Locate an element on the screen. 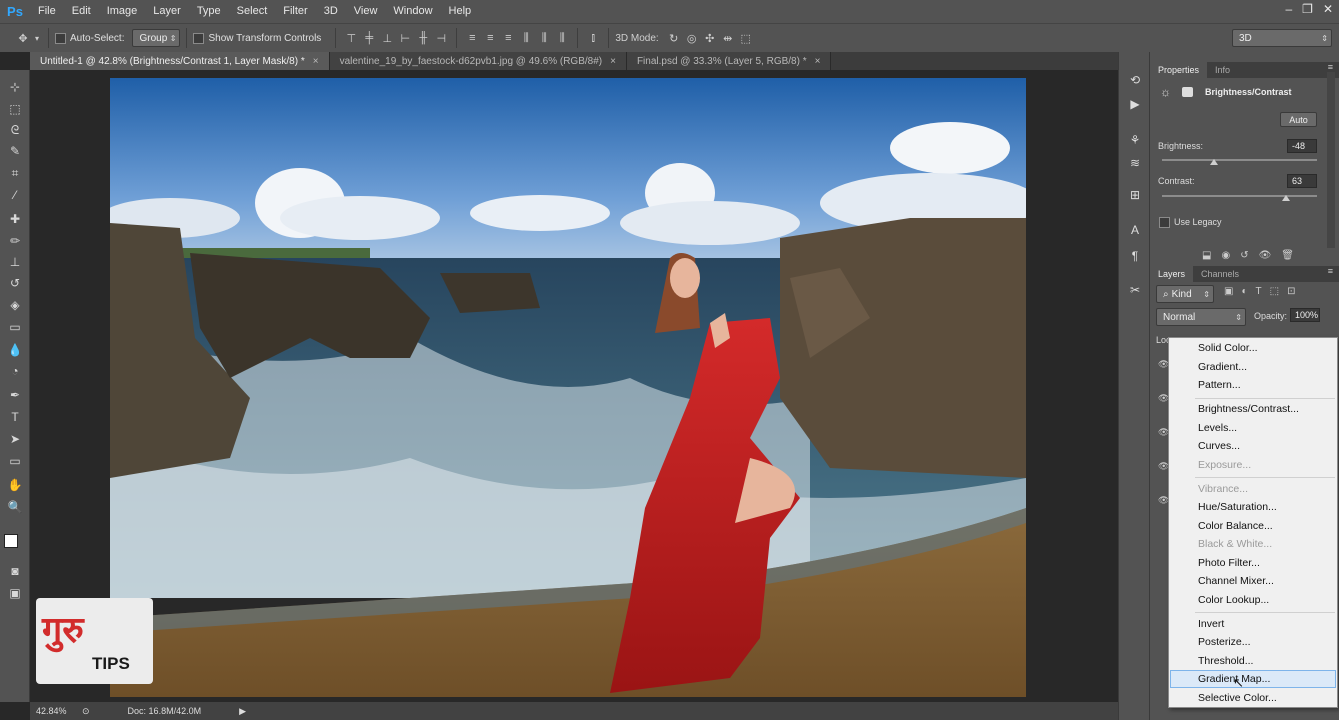 The height and width of the screenshot is (720, 1339). menu-select: Select is located at coordinates (252, 11).